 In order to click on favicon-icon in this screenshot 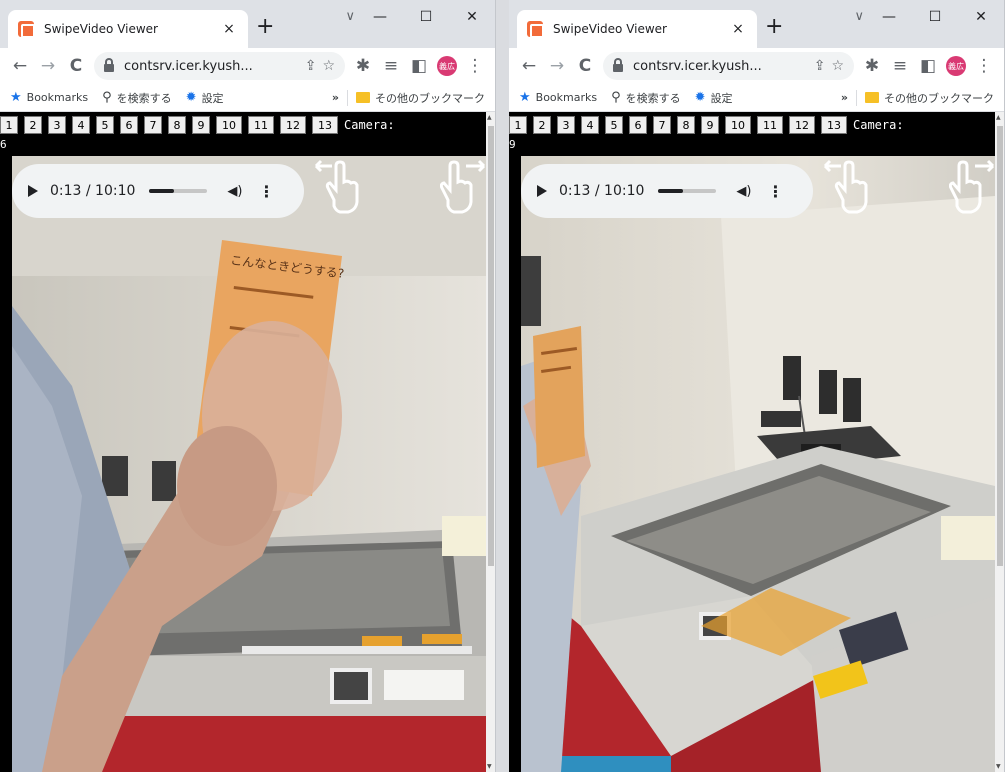, I will do `click(26, 29)`.